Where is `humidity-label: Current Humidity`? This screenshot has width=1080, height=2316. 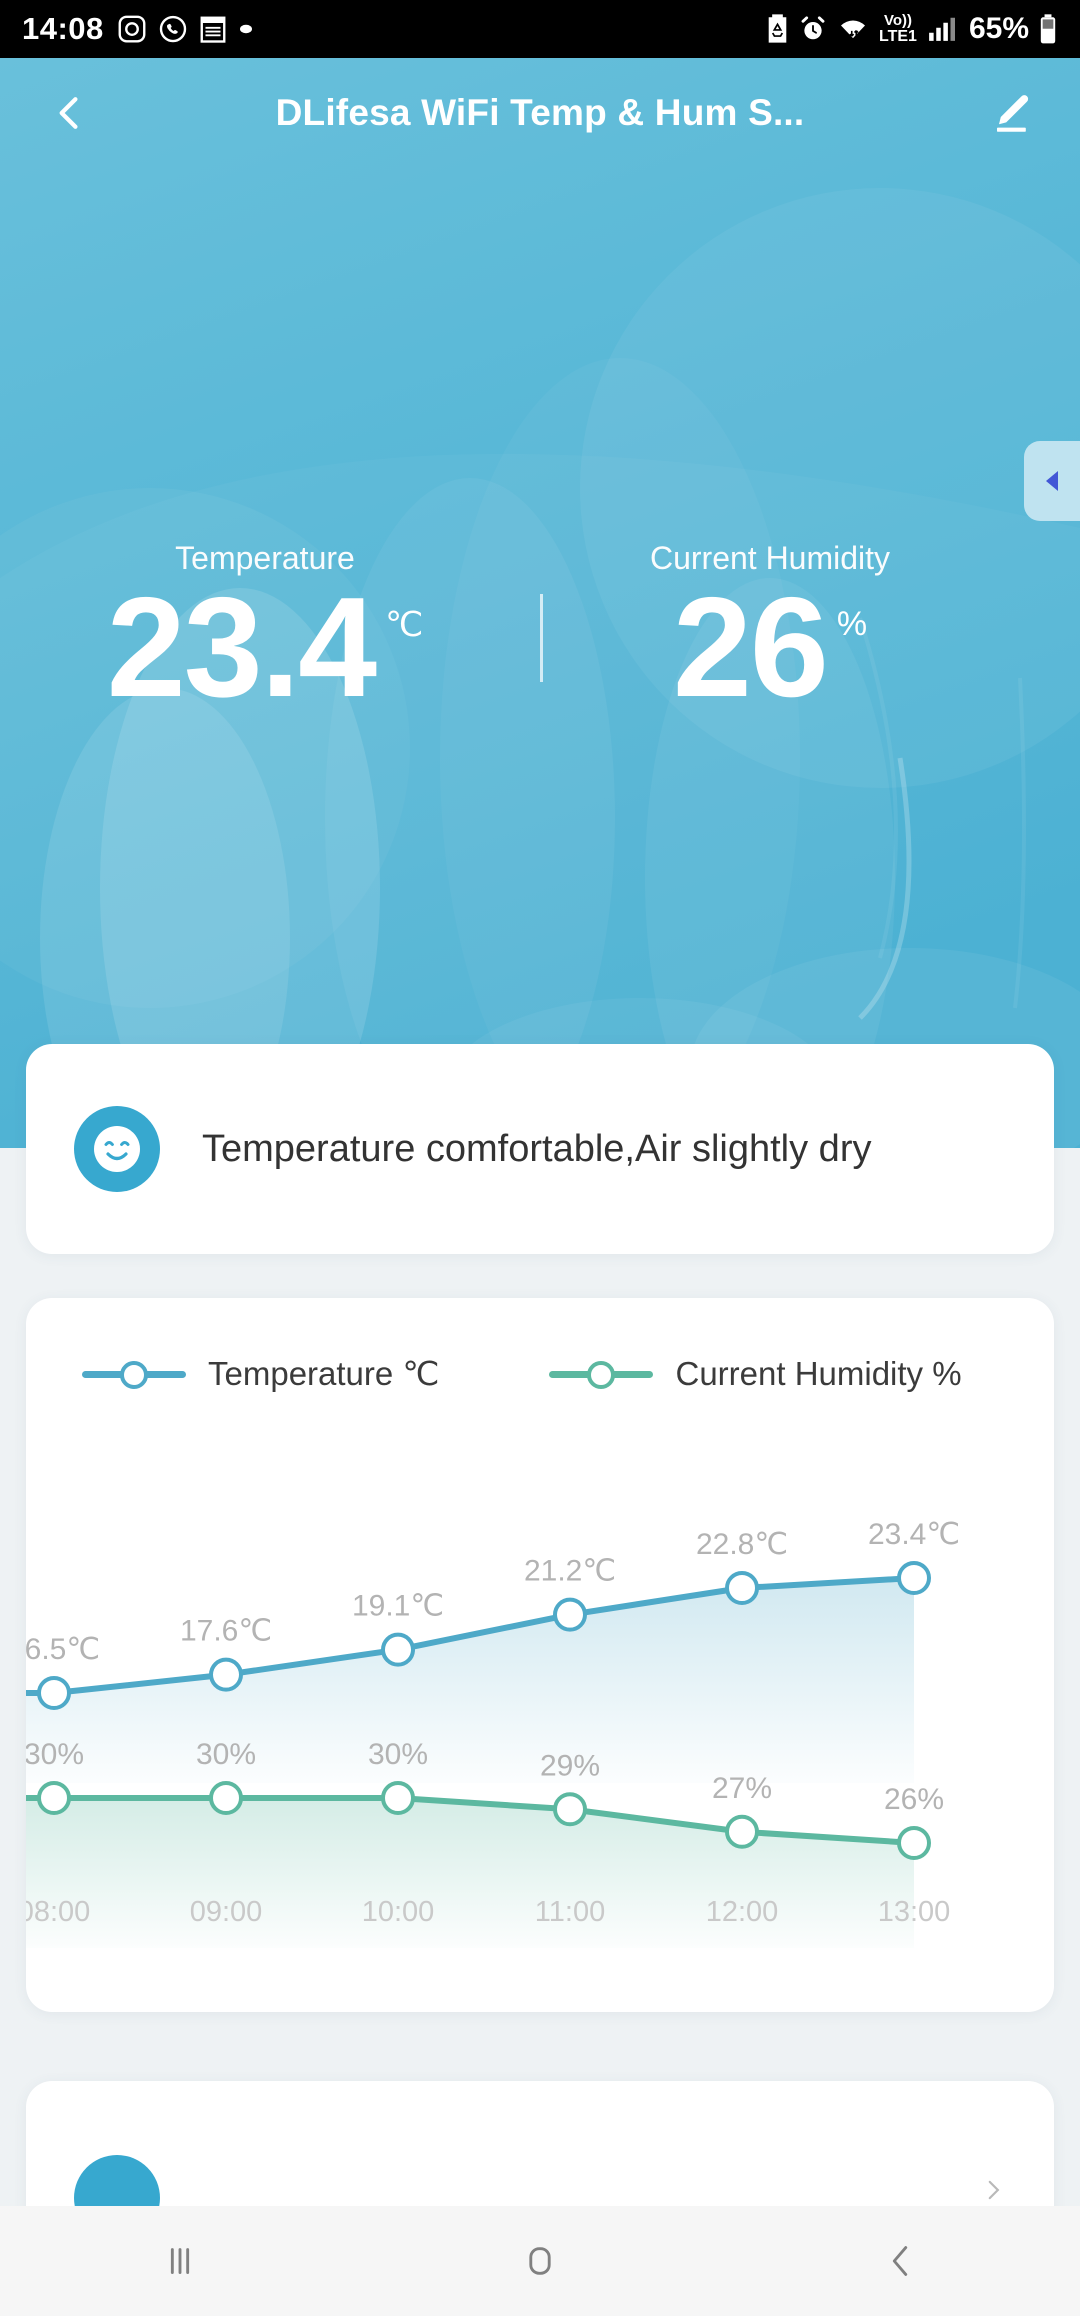
humidity-label: Current Humidity is located at coordinates (770, 558).